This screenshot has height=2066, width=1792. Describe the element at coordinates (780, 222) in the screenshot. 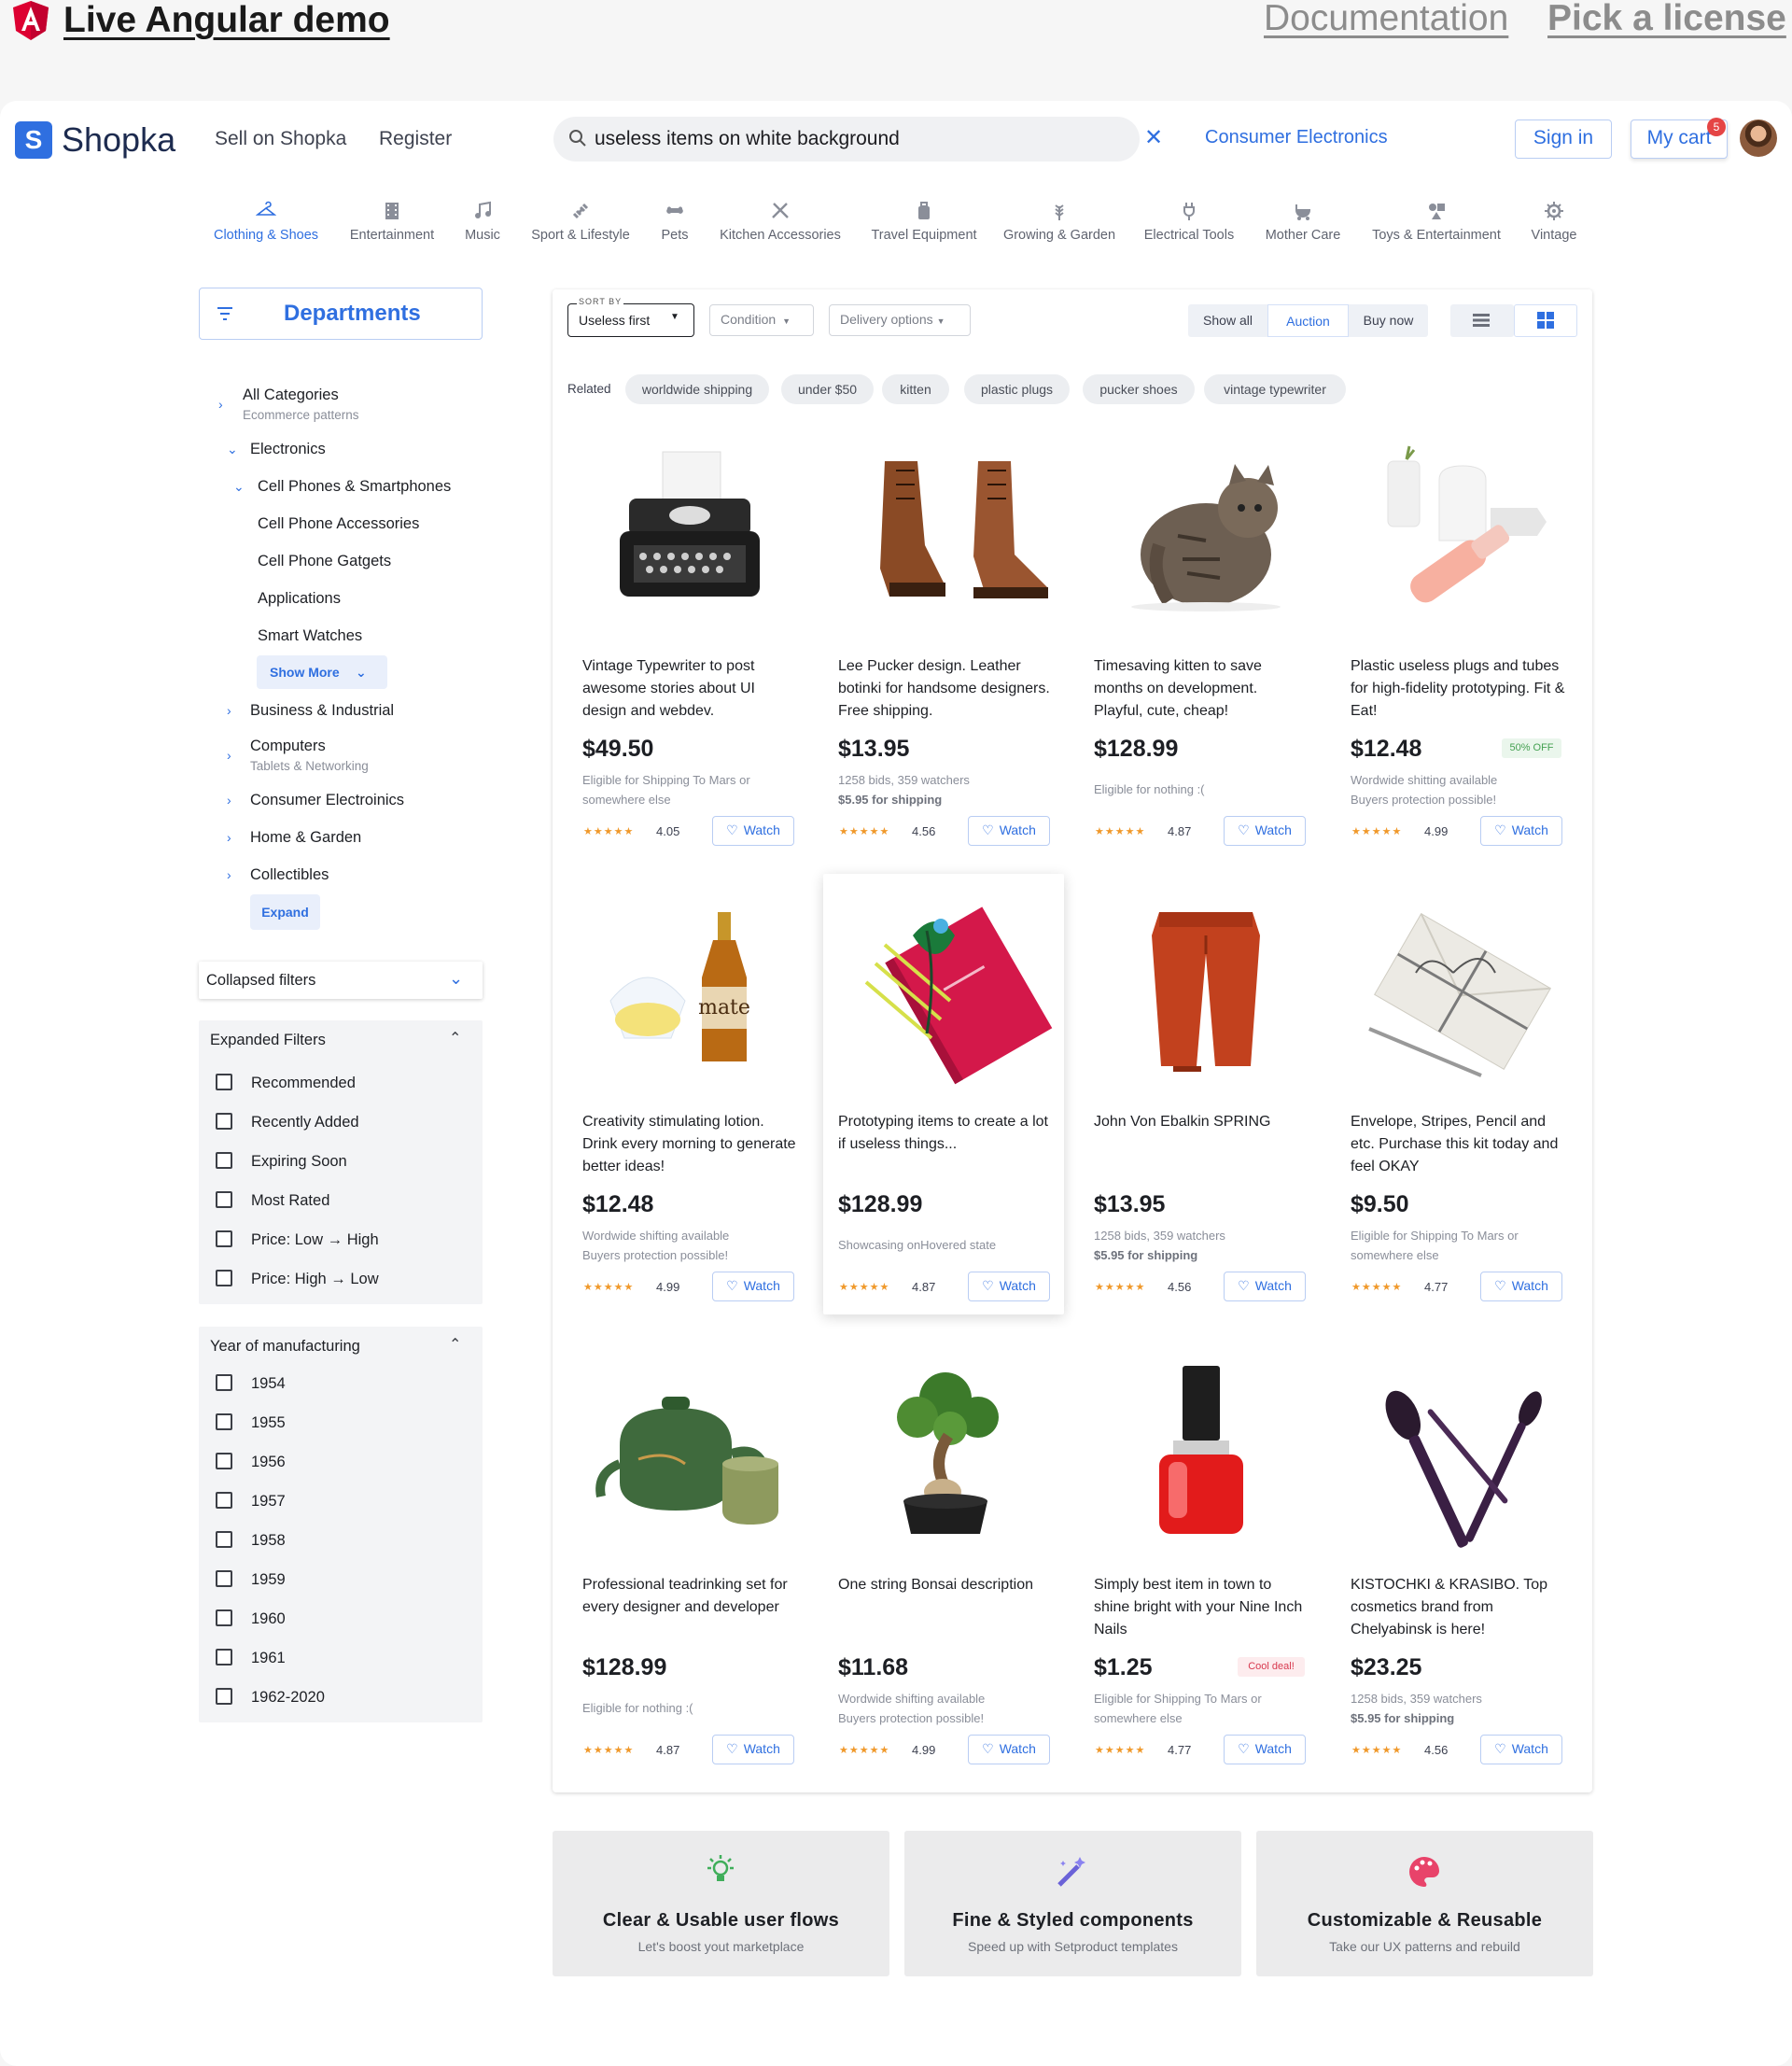

I see `category-kitchen-accessories: Kitchen Accessories` at that location.